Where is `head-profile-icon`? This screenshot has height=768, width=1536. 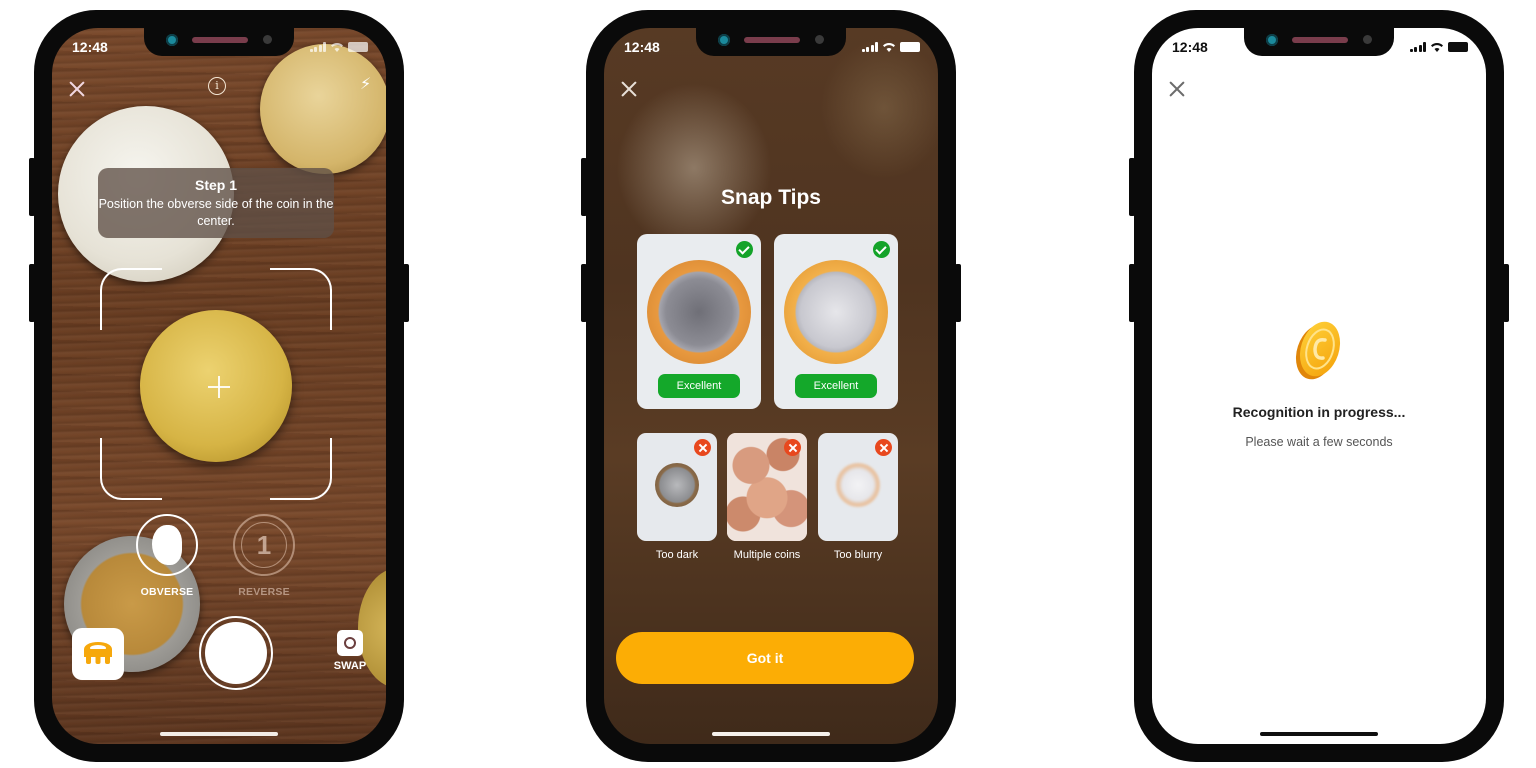 head-profile-icon is located at coordinates (167, 545).